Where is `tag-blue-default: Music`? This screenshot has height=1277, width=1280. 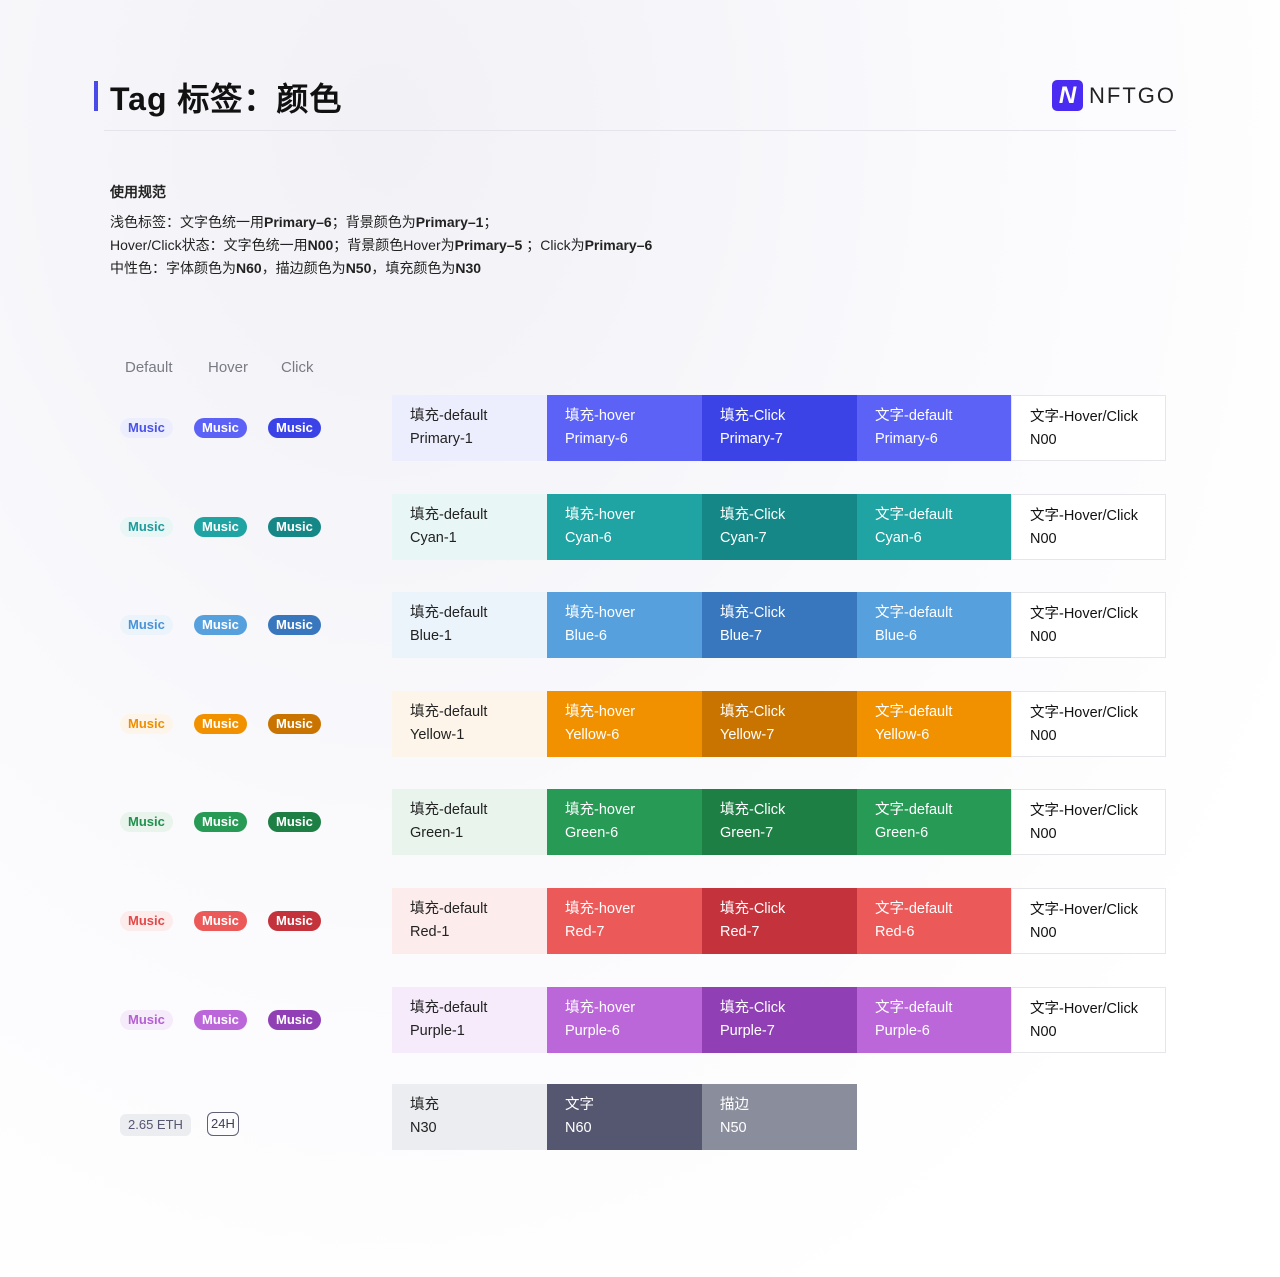 tag-blue-default: Music is located at coordinates (146, 625).